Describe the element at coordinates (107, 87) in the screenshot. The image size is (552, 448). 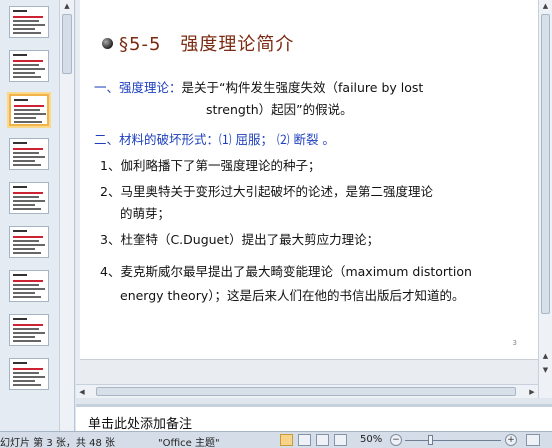
I see `section1-prefix: 一、` at that location.